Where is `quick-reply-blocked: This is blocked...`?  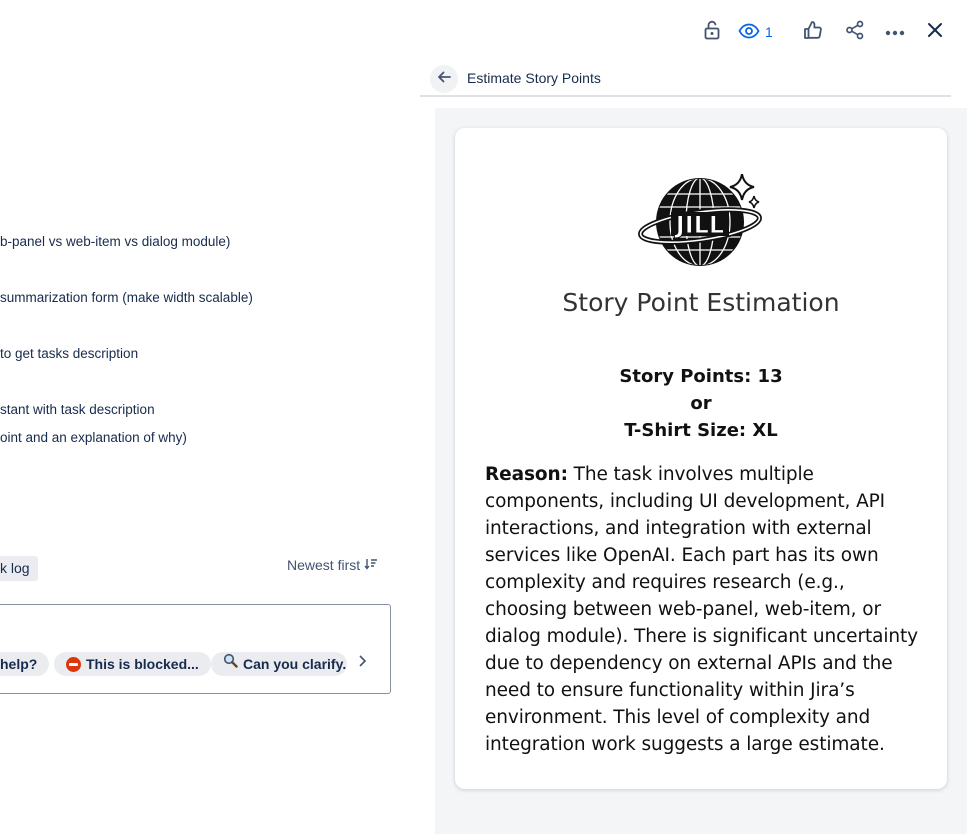 quick-reply-blocked: This is blocked... is located at coordinates (132, 664).